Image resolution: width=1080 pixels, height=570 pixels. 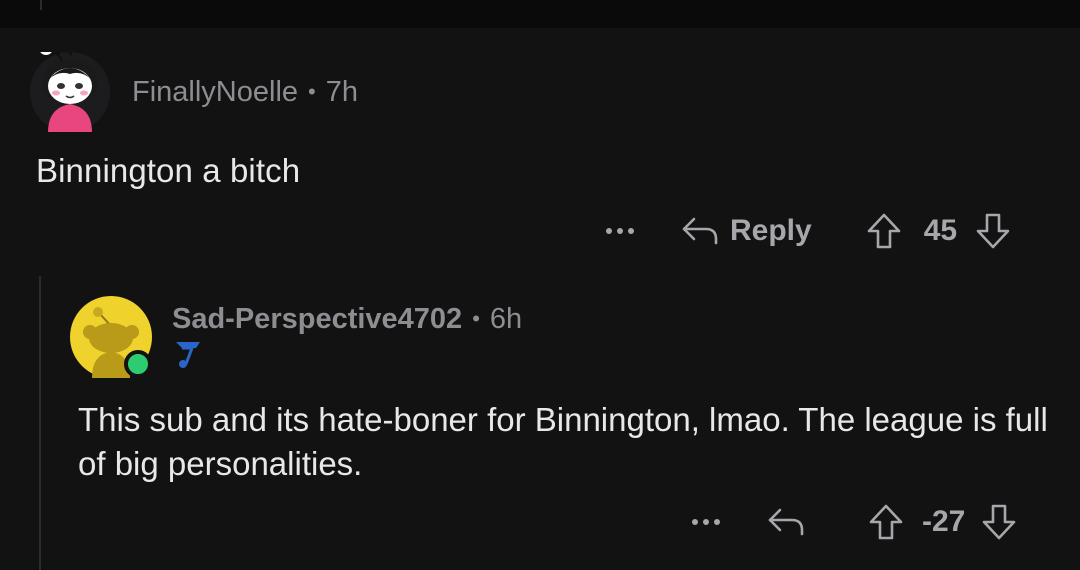 I want to click on snoo-avatar-icon, so click(x=70, y=86).